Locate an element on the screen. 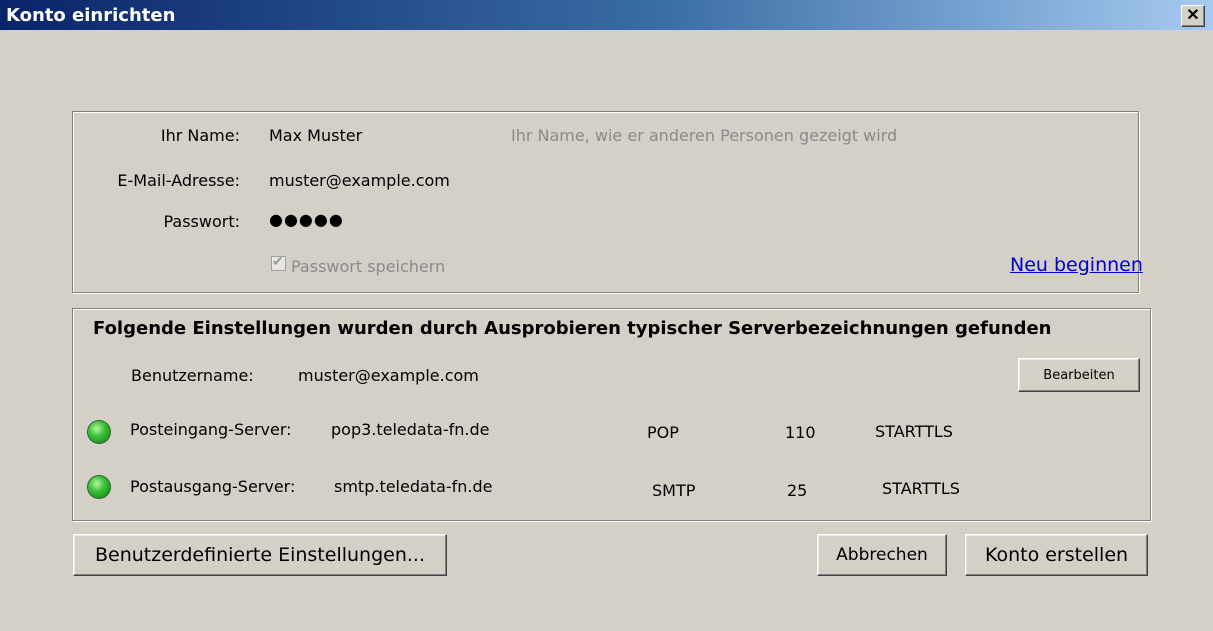 The width and height of the screenshot is (1213, 631). outgoing-server-host: smtp.teledata-fn.de is located at coordinates (413, 486).